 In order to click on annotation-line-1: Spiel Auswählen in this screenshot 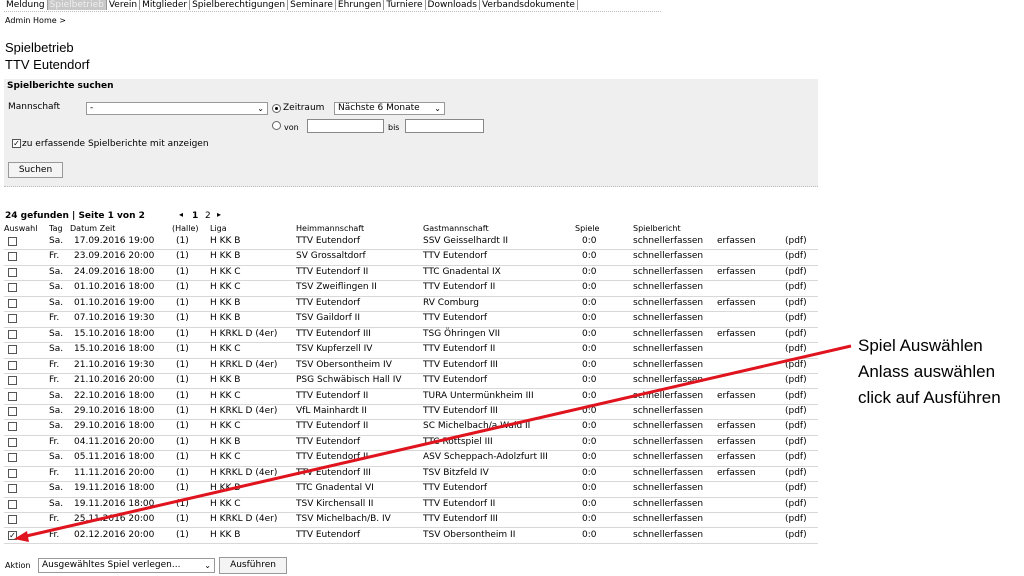, I will do `click(920, 345)`.